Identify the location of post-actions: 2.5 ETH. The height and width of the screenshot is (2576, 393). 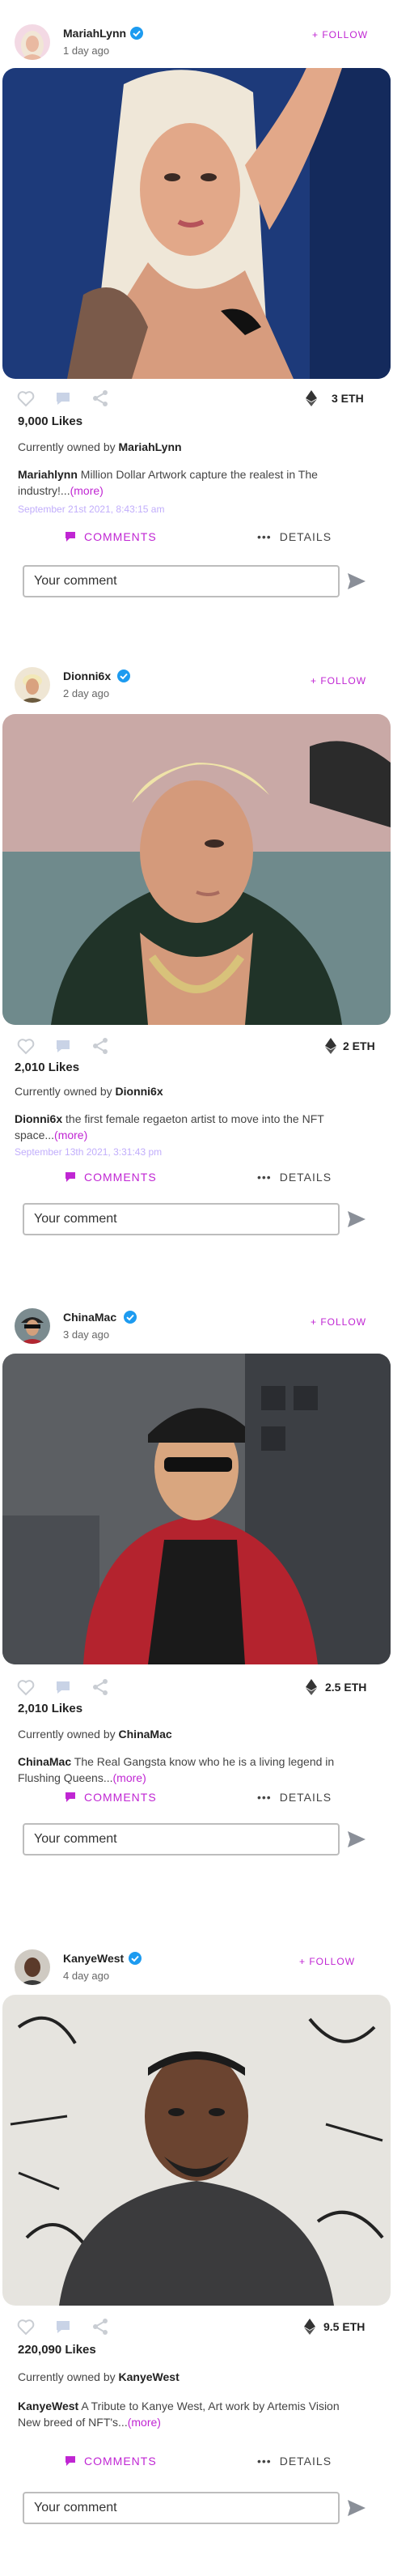
(196, 1687).